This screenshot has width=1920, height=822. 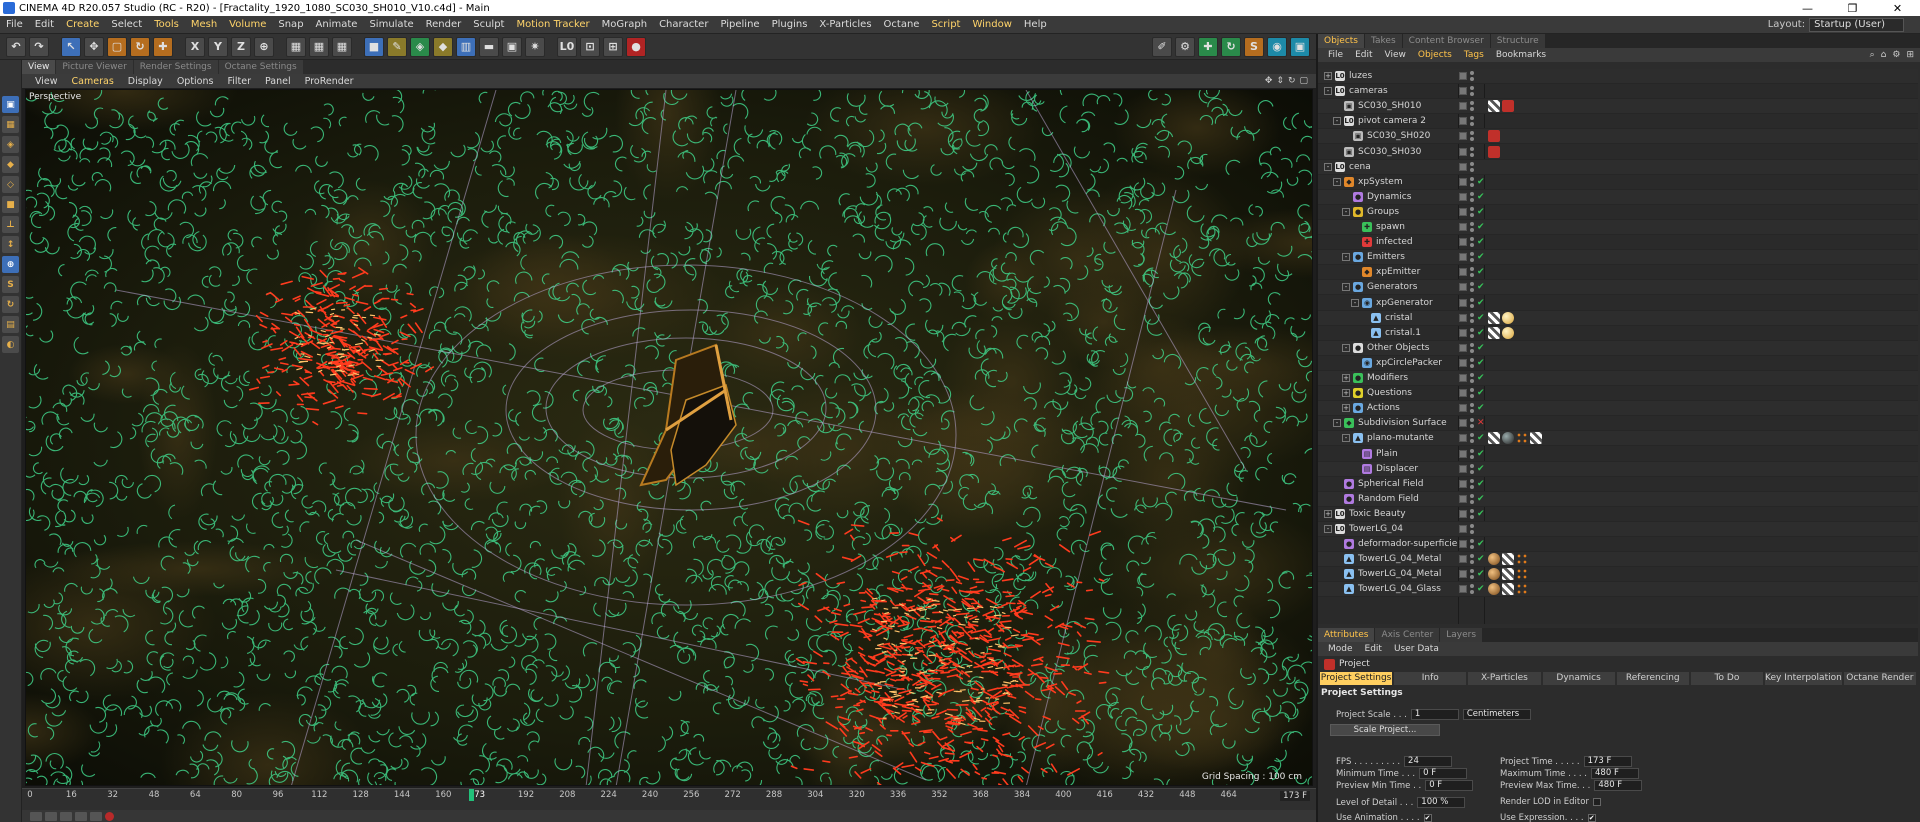 What do you see at coordinates (260, 67) in the screenshot?
I see `viewport-tab-octane-settings: Octane Settings` at bounding box center [260, 67].